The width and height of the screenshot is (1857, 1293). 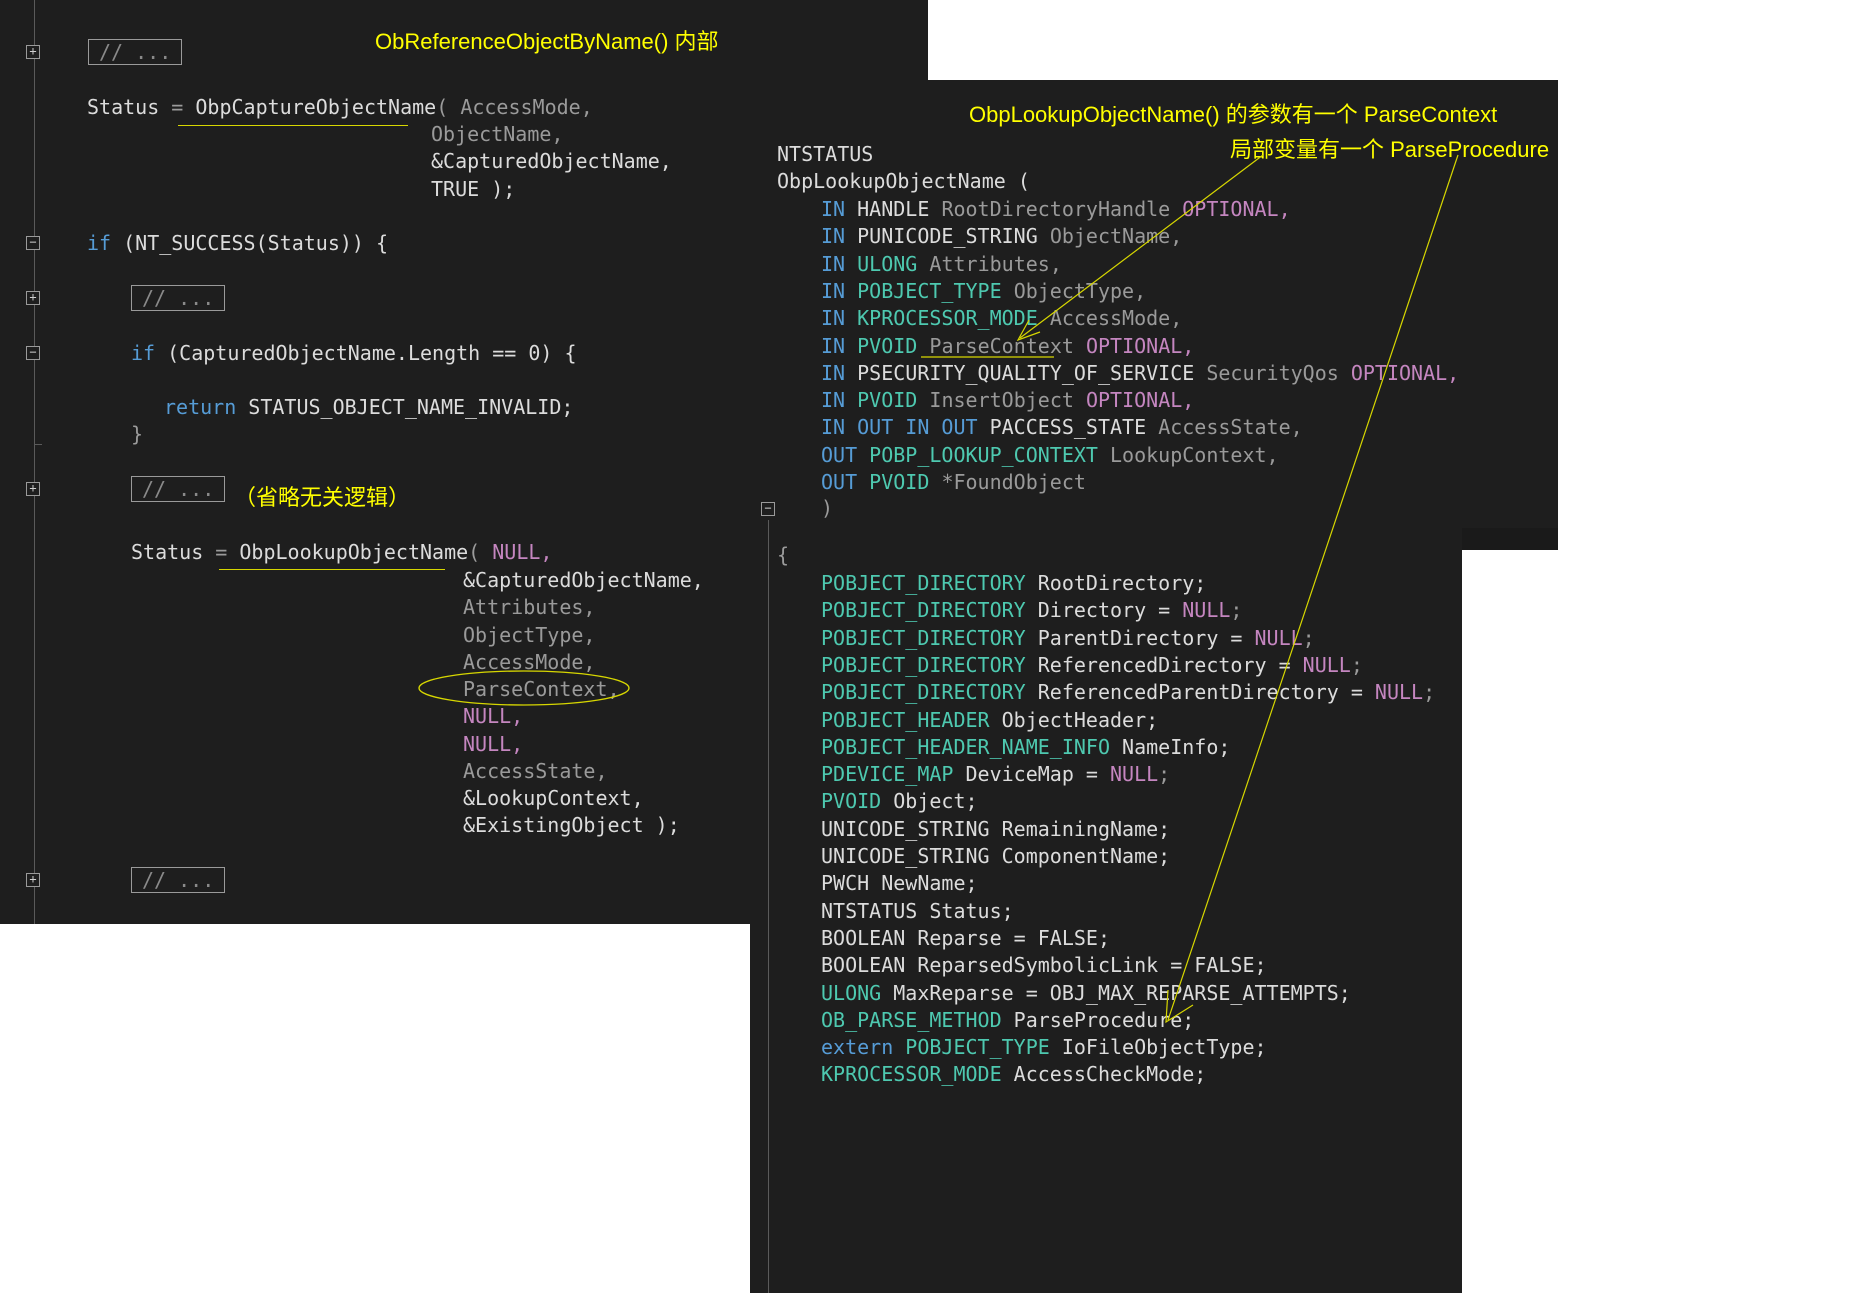 I want to click on arrow-head, so click(x=1179, y=1006).